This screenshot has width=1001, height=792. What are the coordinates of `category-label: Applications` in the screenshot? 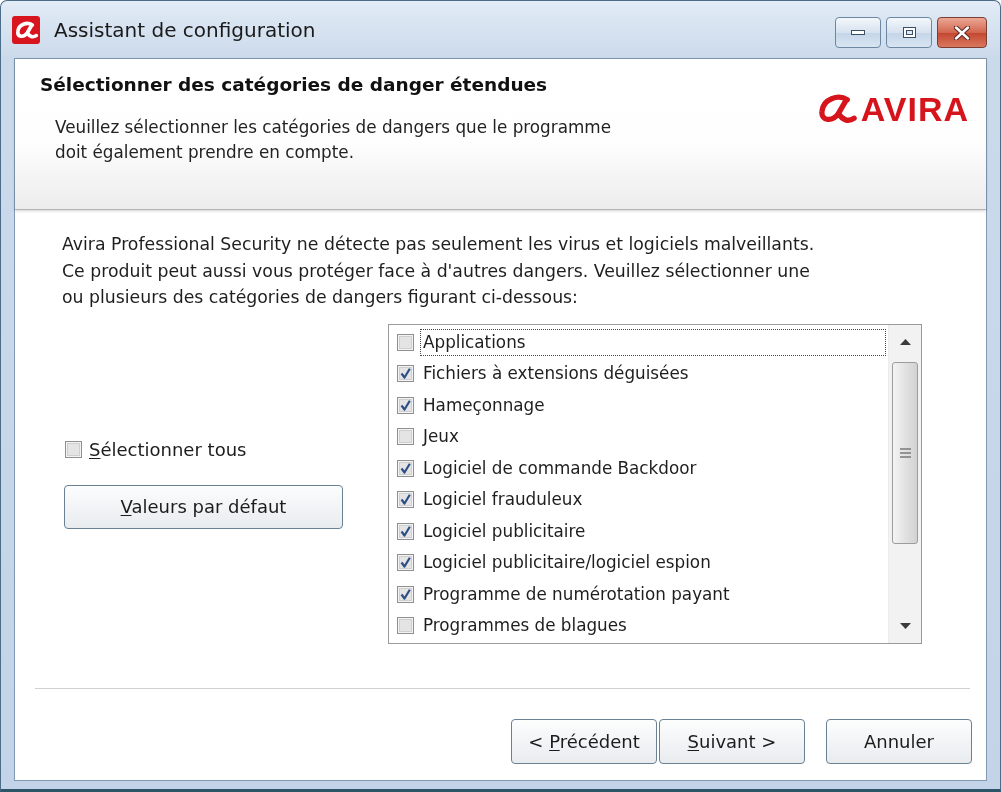 It's located at (653, 342).